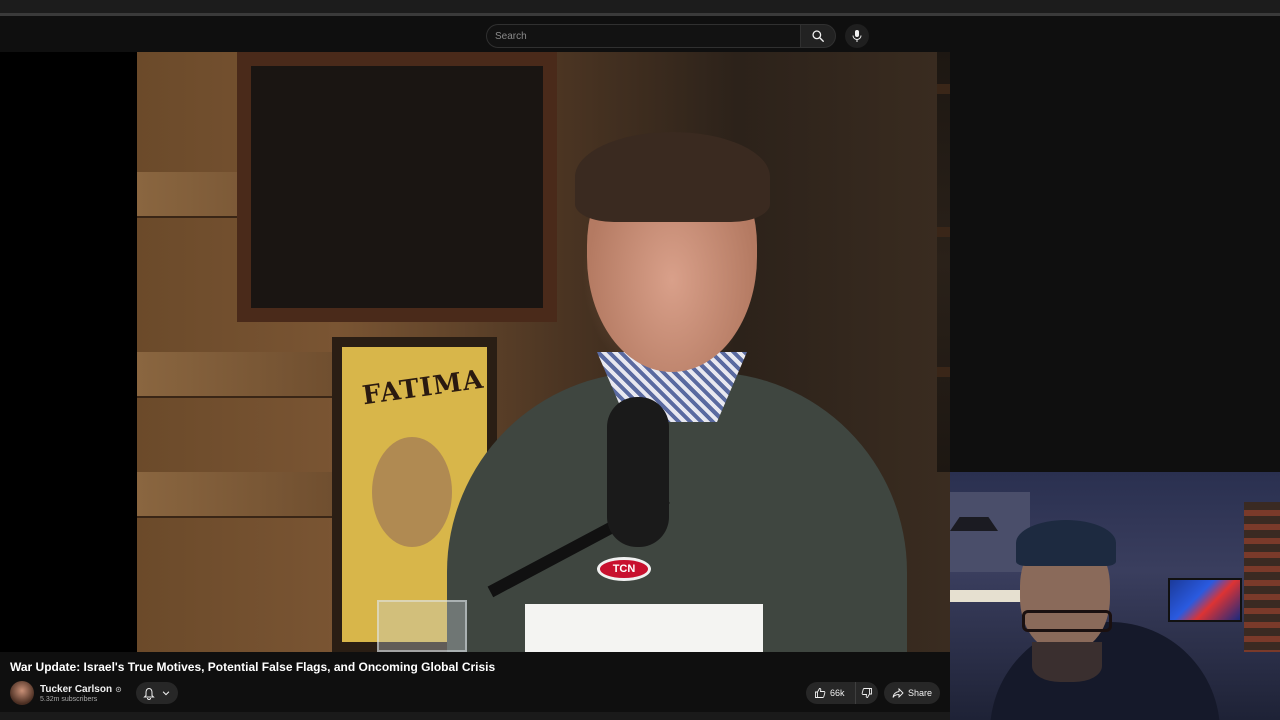 The width and height of the screenshot is (1280, 720). I want to click on host-hair, so click(672, 177).